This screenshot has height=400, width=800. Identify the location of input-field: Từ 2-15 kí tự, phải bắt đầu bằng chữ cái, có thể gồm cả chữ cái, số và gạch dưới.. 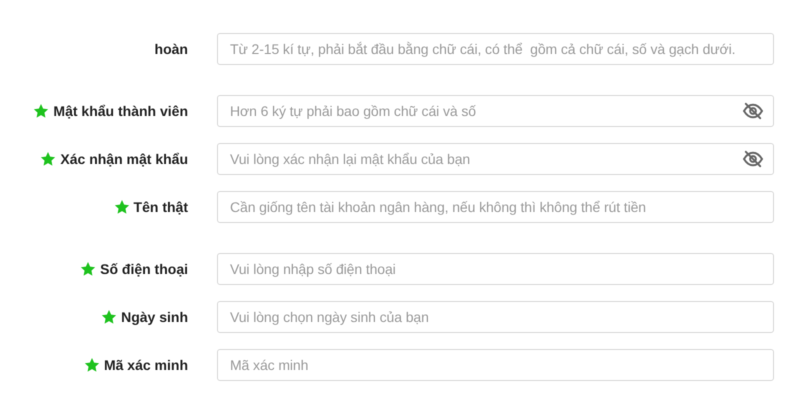
(495, 49).